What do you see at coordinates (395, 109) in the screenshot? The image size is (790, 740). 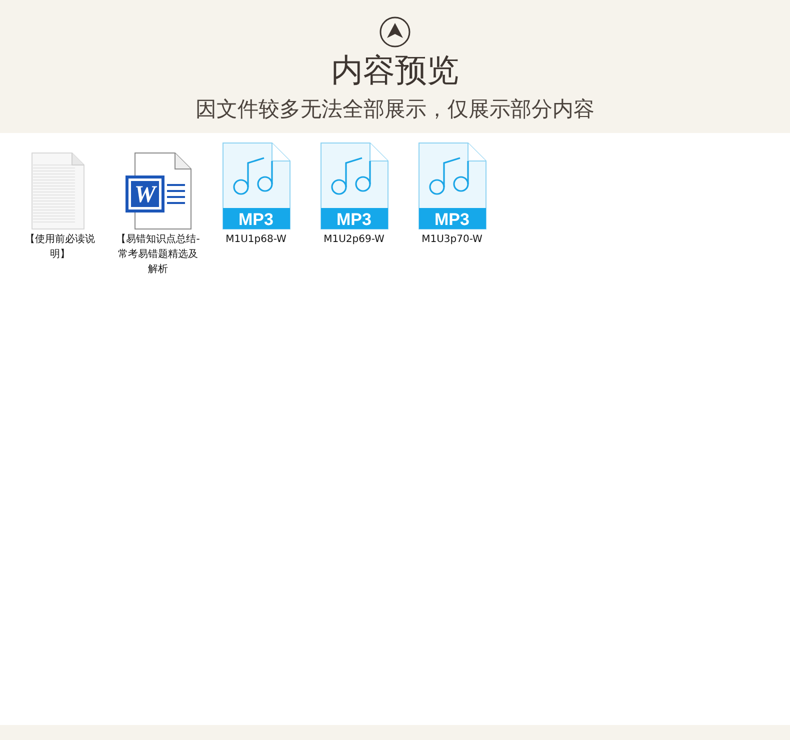 I see `preview-subtitle: 因文件较多无法全部展示，仅展示部分内容` at bounding box center [395, 109].